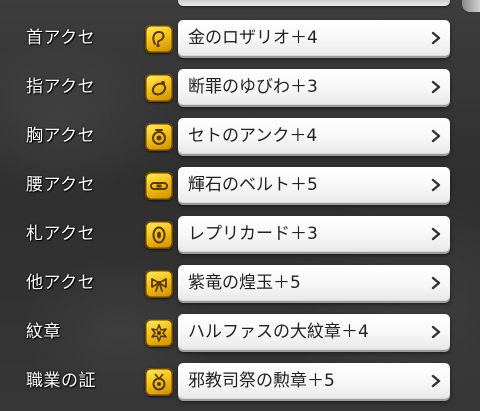 The width and height of the screenshot is (480, 411). I want to click on item-button-finger: 断罪のゆびわ＋3, so click(314, 87).